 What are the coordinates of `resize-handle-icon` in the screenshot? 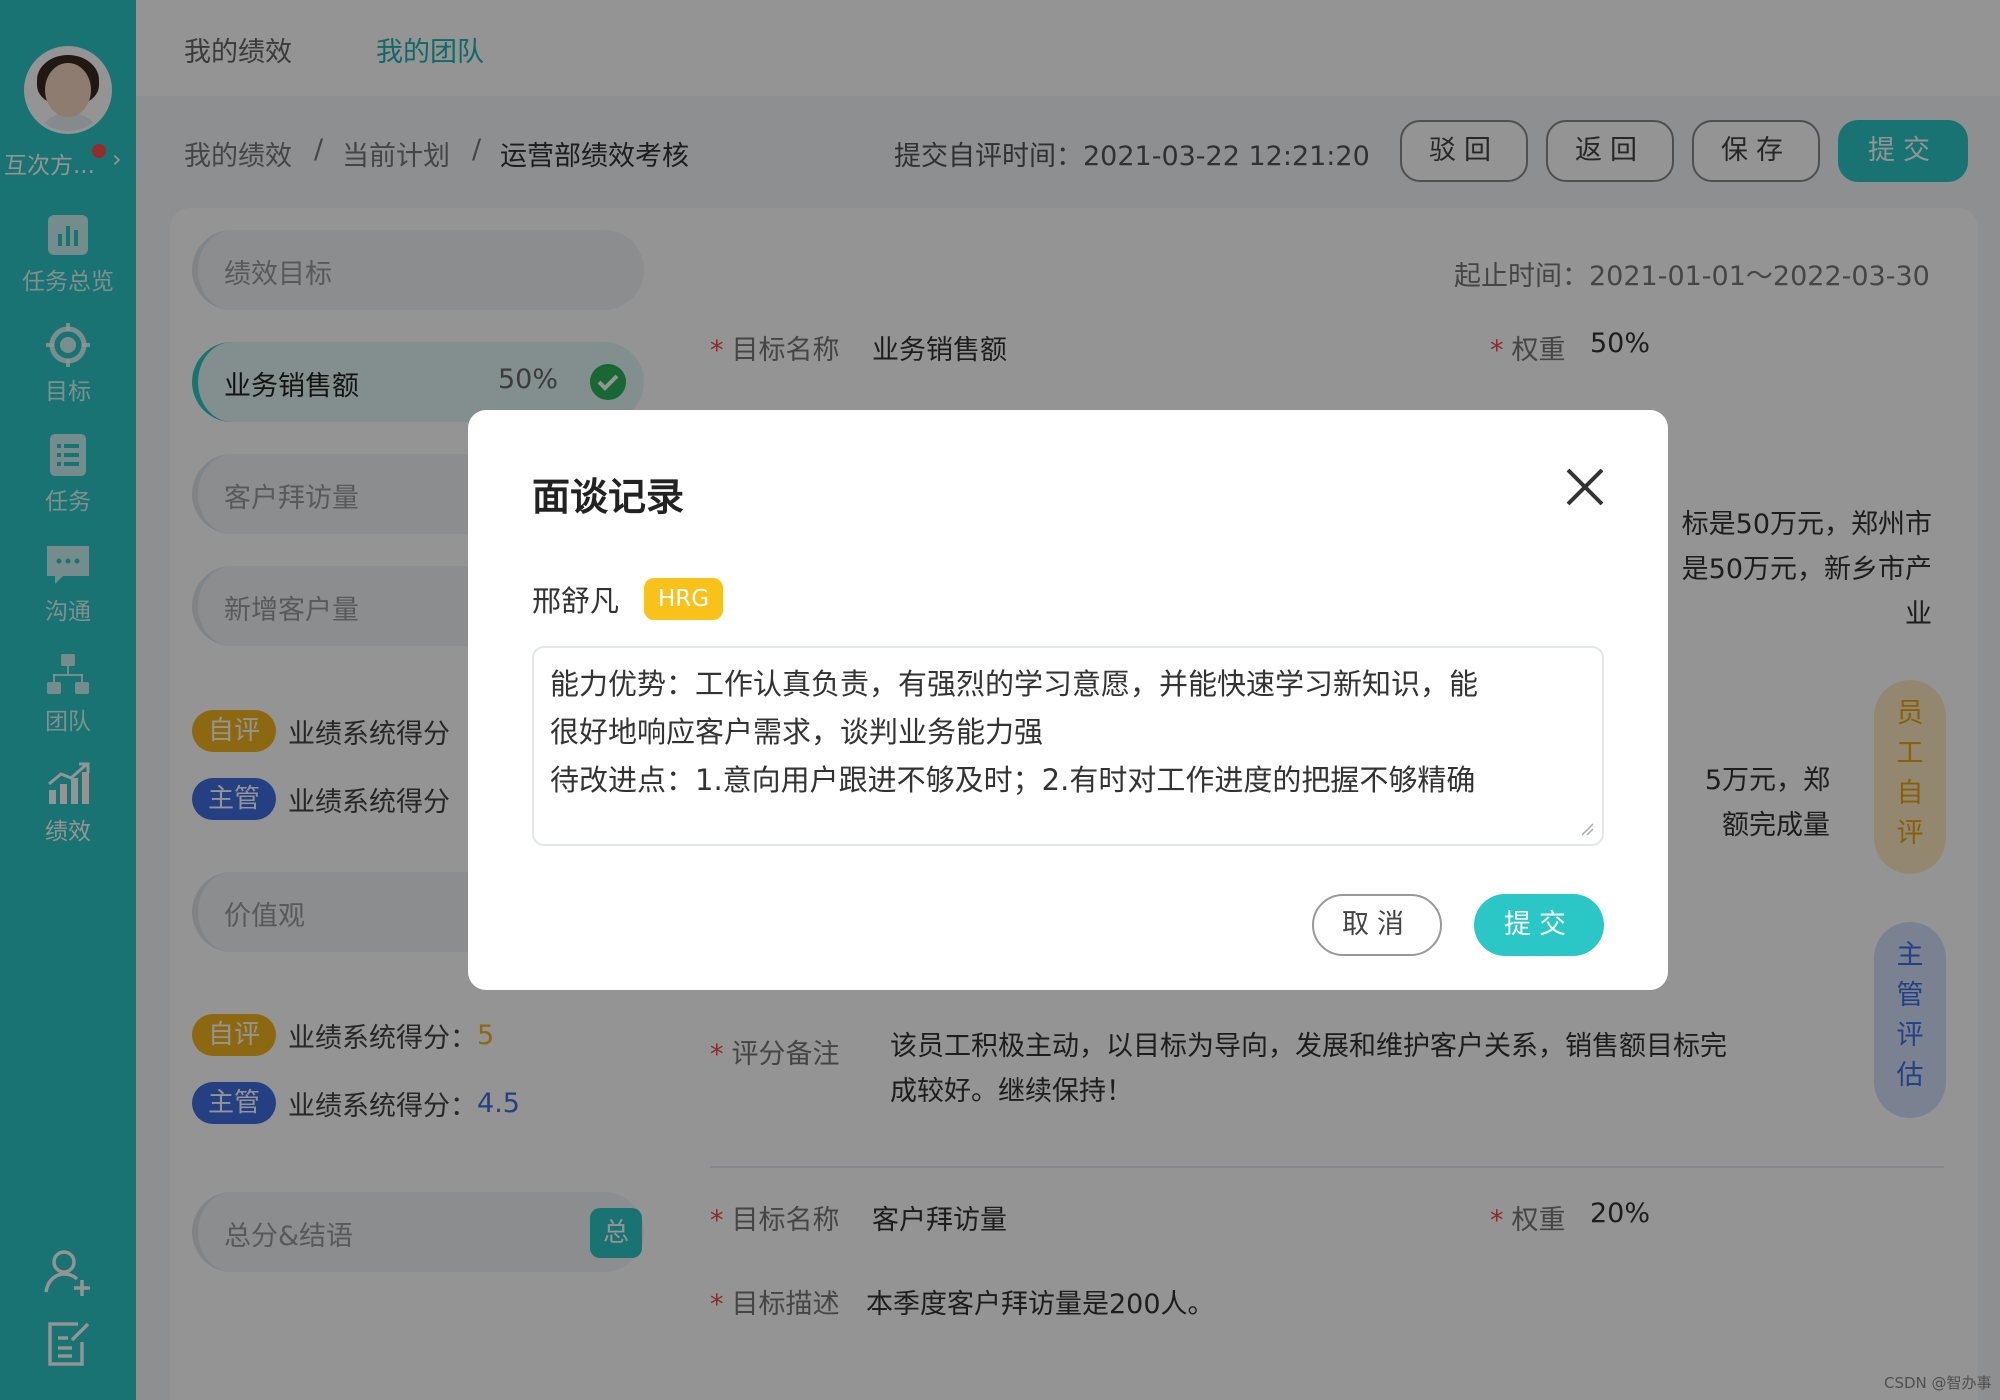 It's located at (1586, 828).